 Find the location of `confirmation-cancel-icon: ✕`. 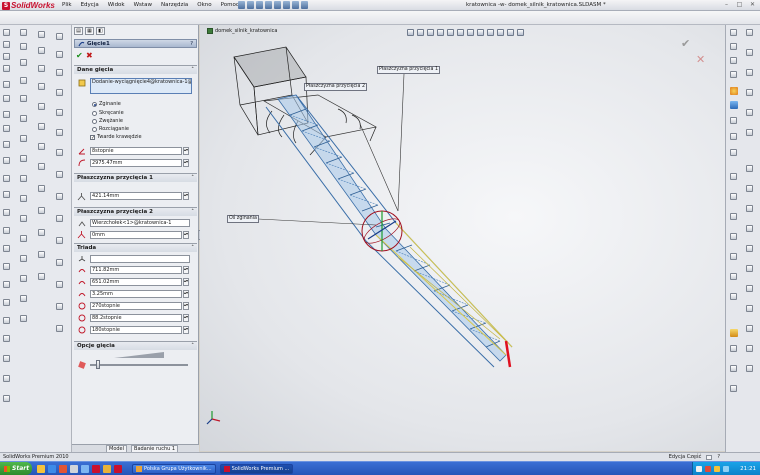

confirmation-cancel-icon: ✕ is located at coordinates (700, 59).